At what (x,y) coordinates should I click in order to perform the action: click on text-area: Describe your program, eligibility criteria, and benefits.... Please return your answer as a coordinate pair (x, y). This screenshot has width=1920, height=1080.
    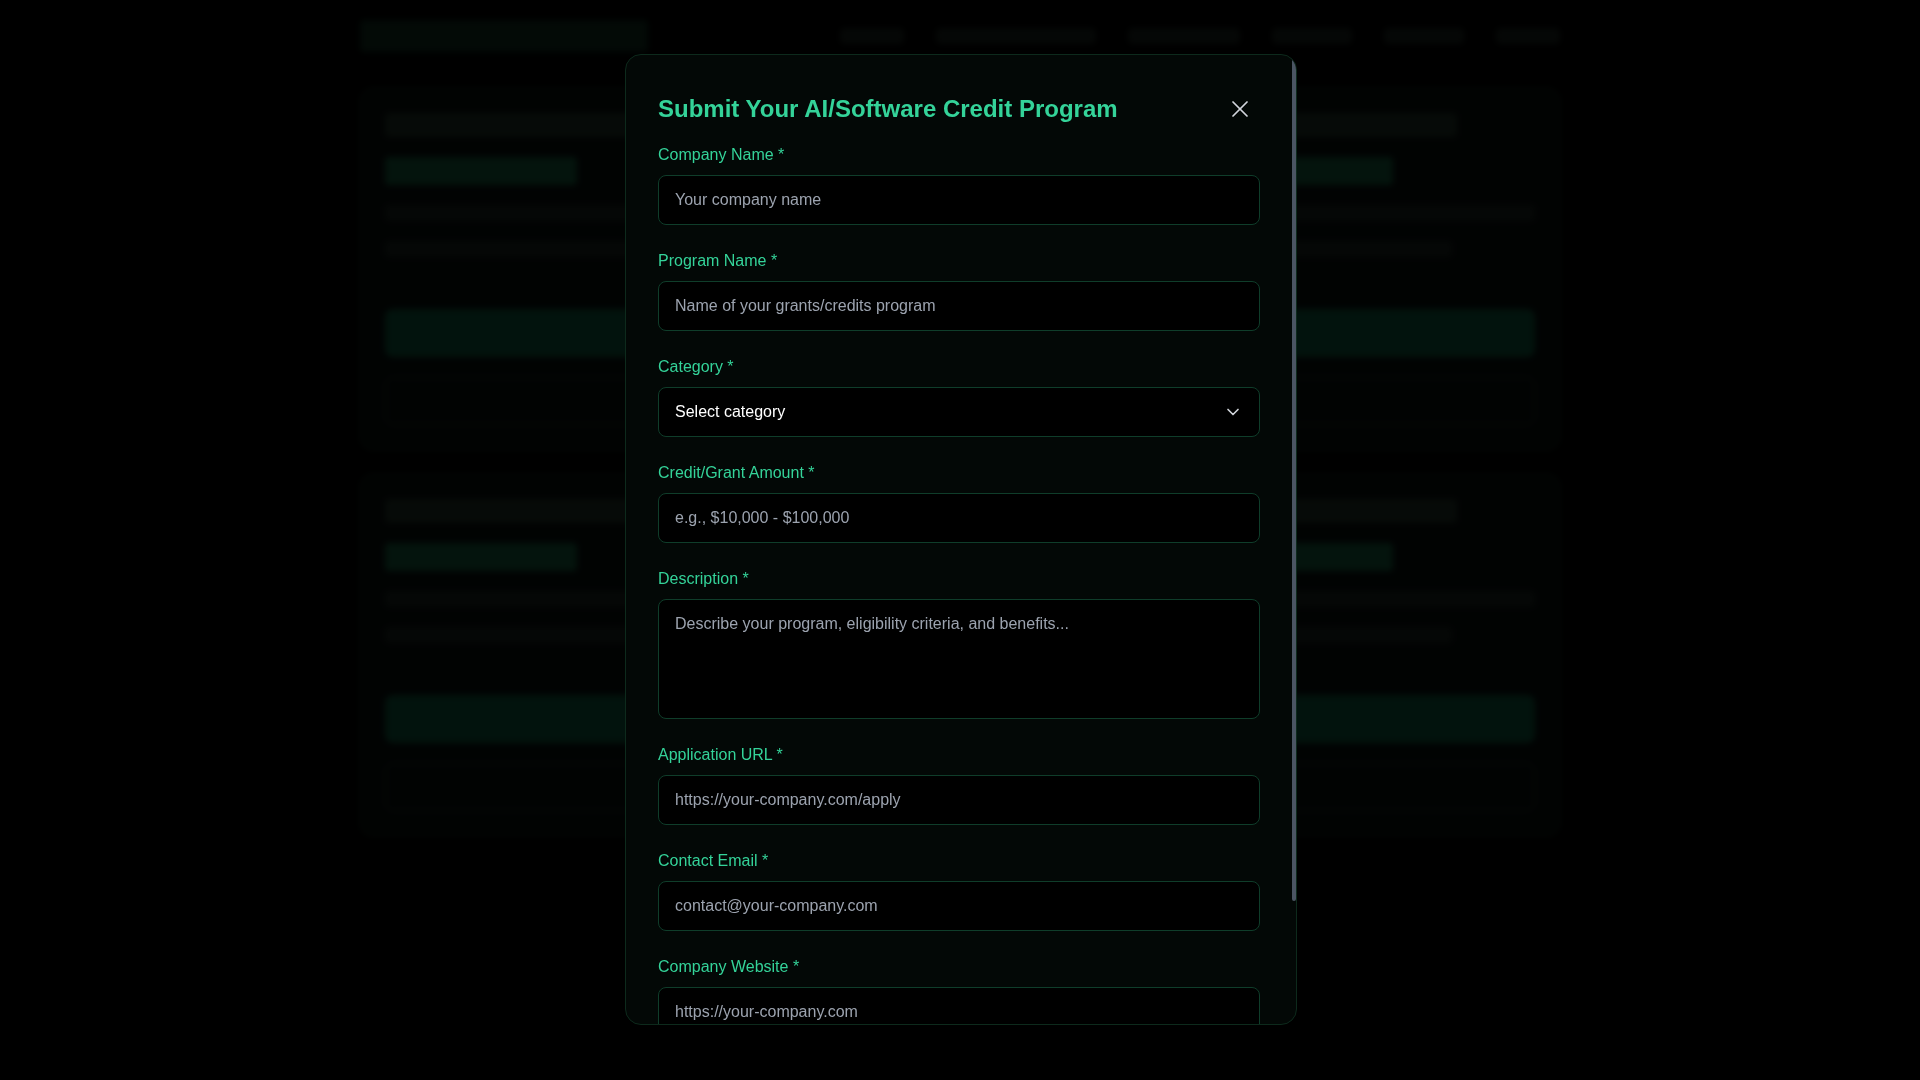
    Looking at the image, I should click on (959, 659).